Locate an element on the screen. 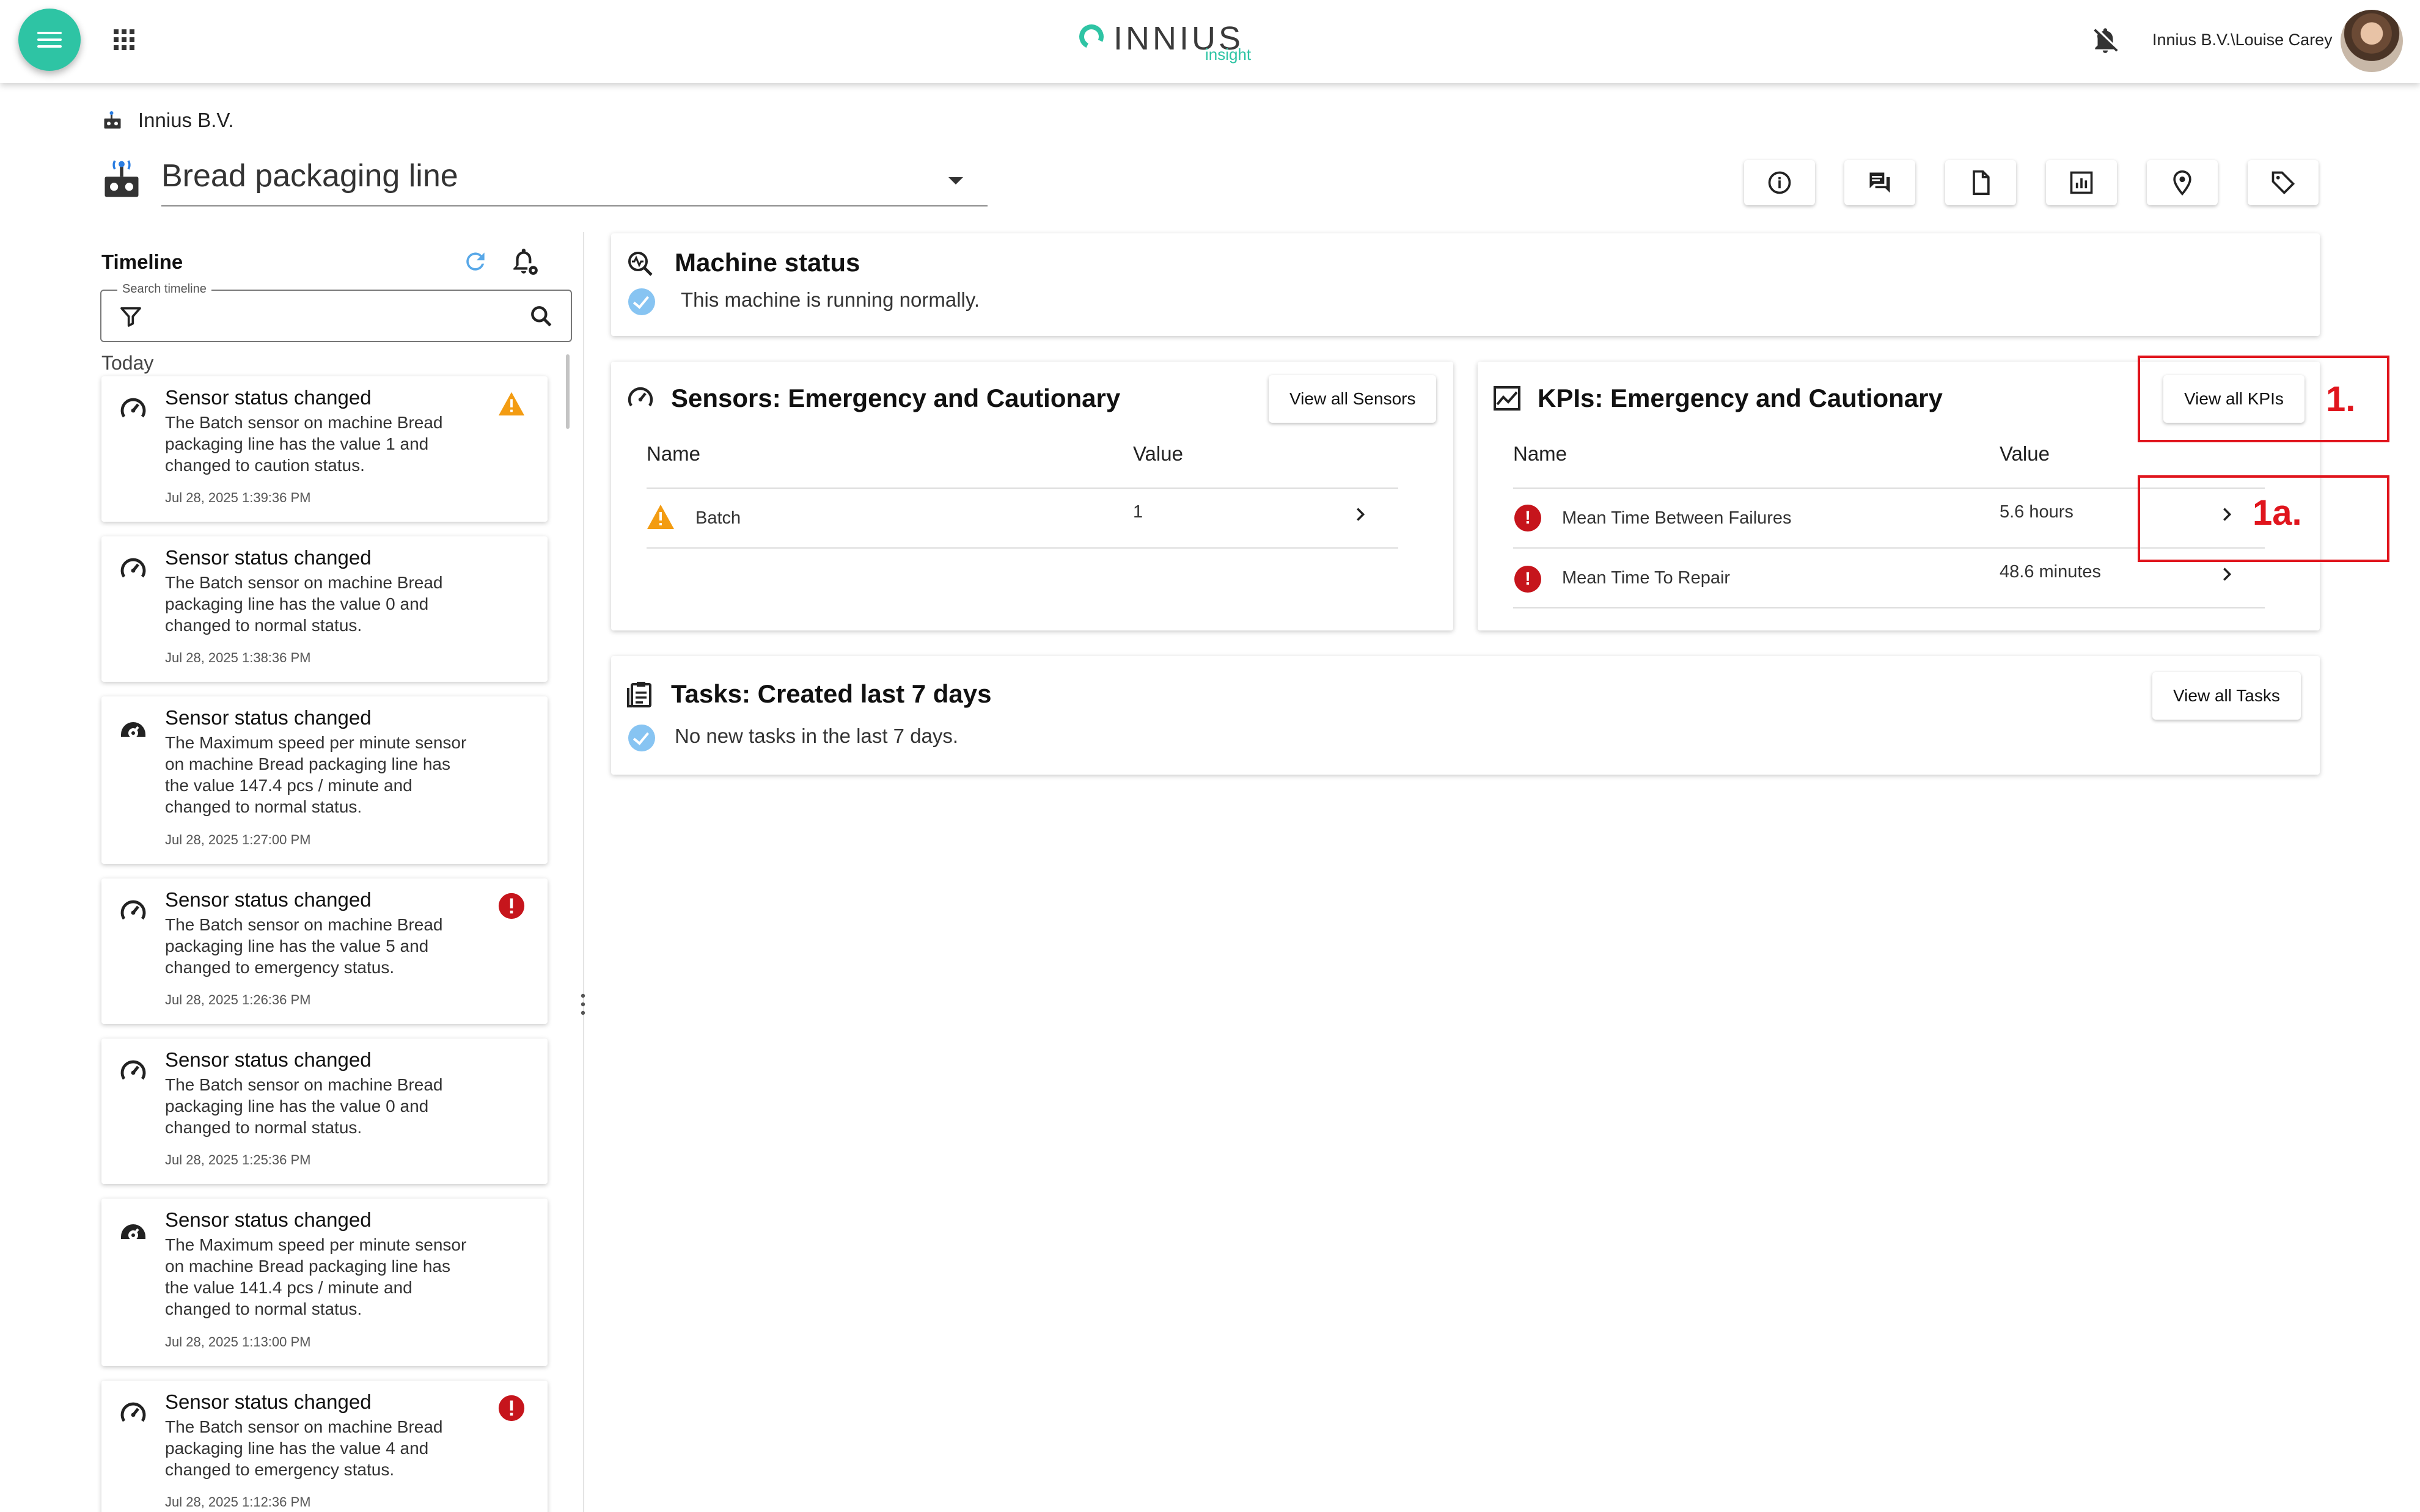 This screenshot has height=1512, width=2420. timeline-item-time: Jul 28, 2025 1:12:36 PM is located at coordinates (238, 1502).